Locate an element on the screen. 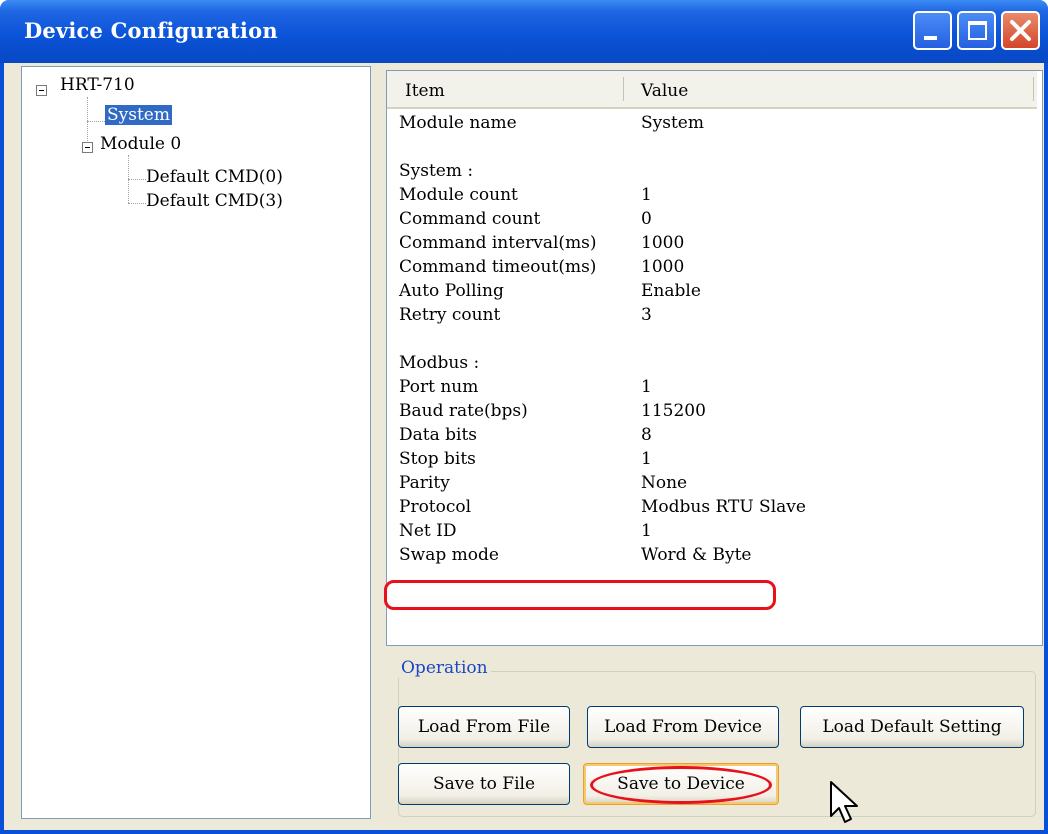  load-from-file-button: Load From File is located at coordinates (484, 727).